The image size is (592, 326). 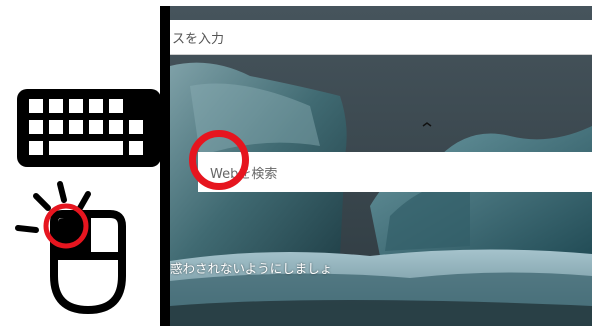 I want to click on click-highlight-ring, so click(x=219, y=160).